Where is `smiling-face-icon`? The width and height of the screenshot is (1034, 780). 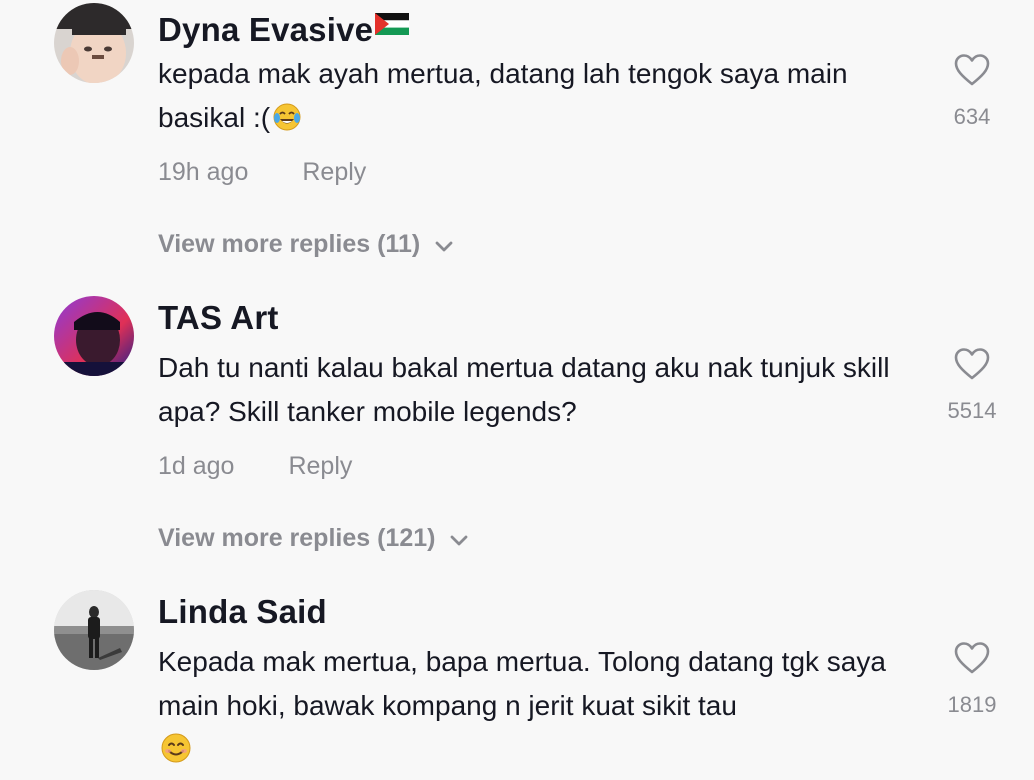
smiling-face-icon is located at coordinates (176, 754).